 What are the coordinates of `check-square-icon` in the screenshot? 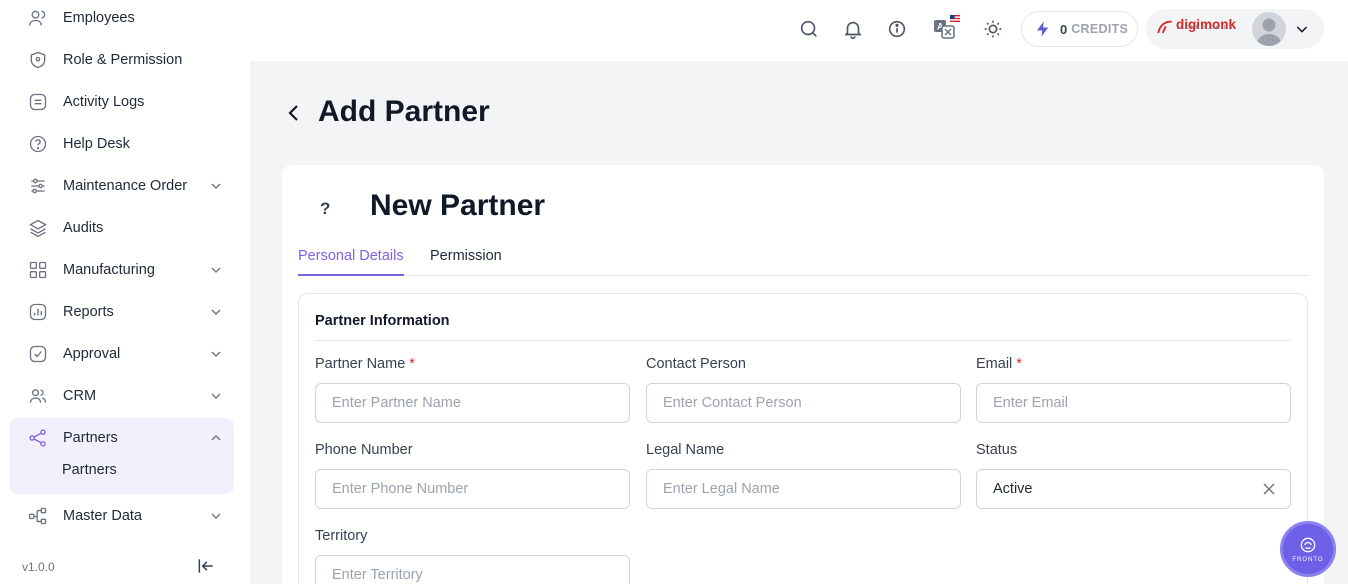 It's located at (38, 354).